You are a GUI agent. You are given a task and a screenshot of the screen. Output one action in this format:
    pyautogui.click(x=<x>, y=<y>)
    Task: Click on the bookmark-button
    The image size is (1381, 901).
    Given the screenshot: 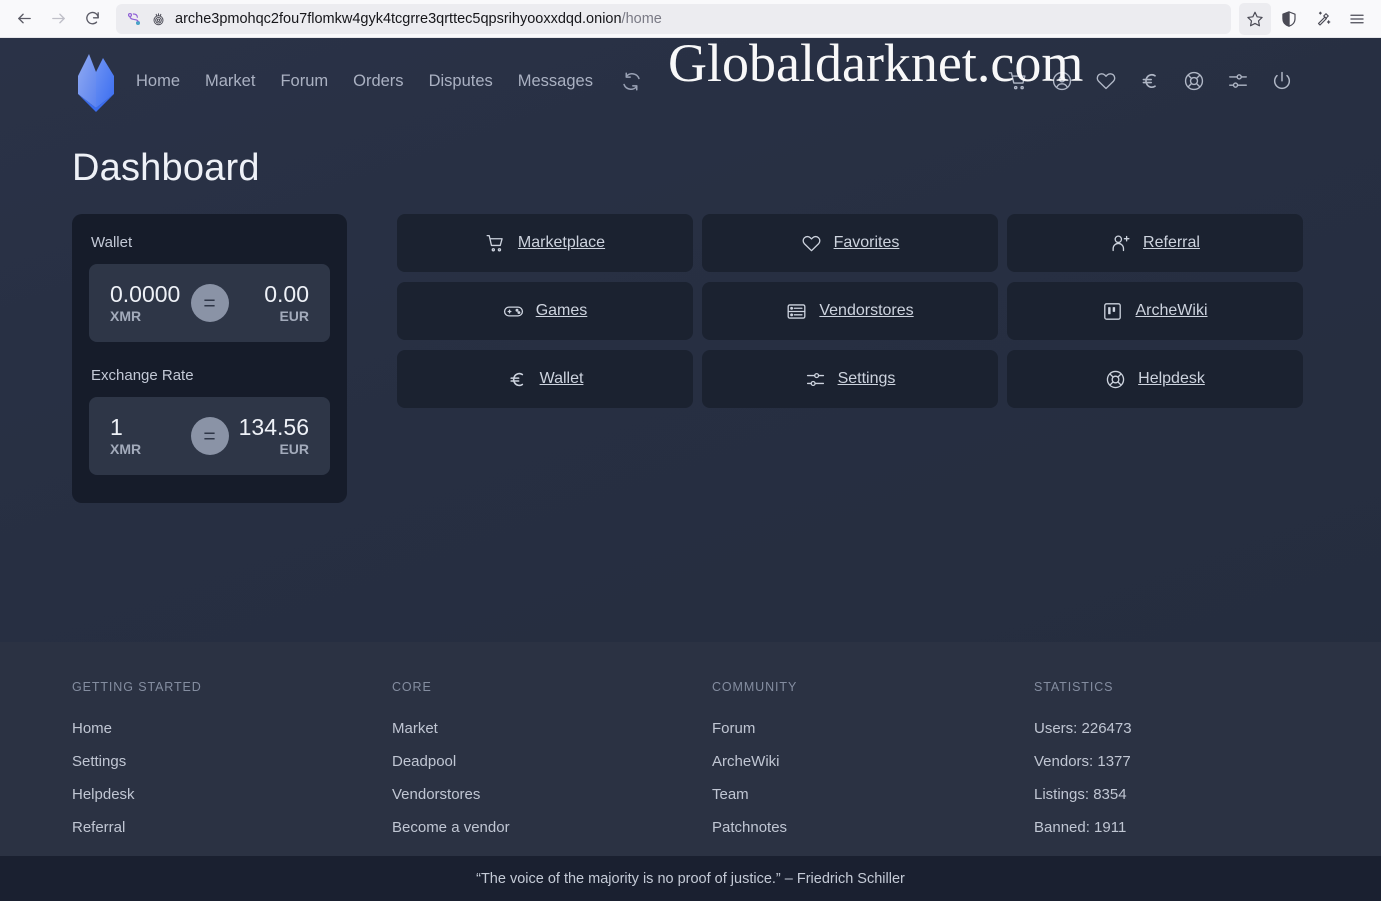 What is the action you would take?
    pyautogui.click(x=1255, y=18)
    